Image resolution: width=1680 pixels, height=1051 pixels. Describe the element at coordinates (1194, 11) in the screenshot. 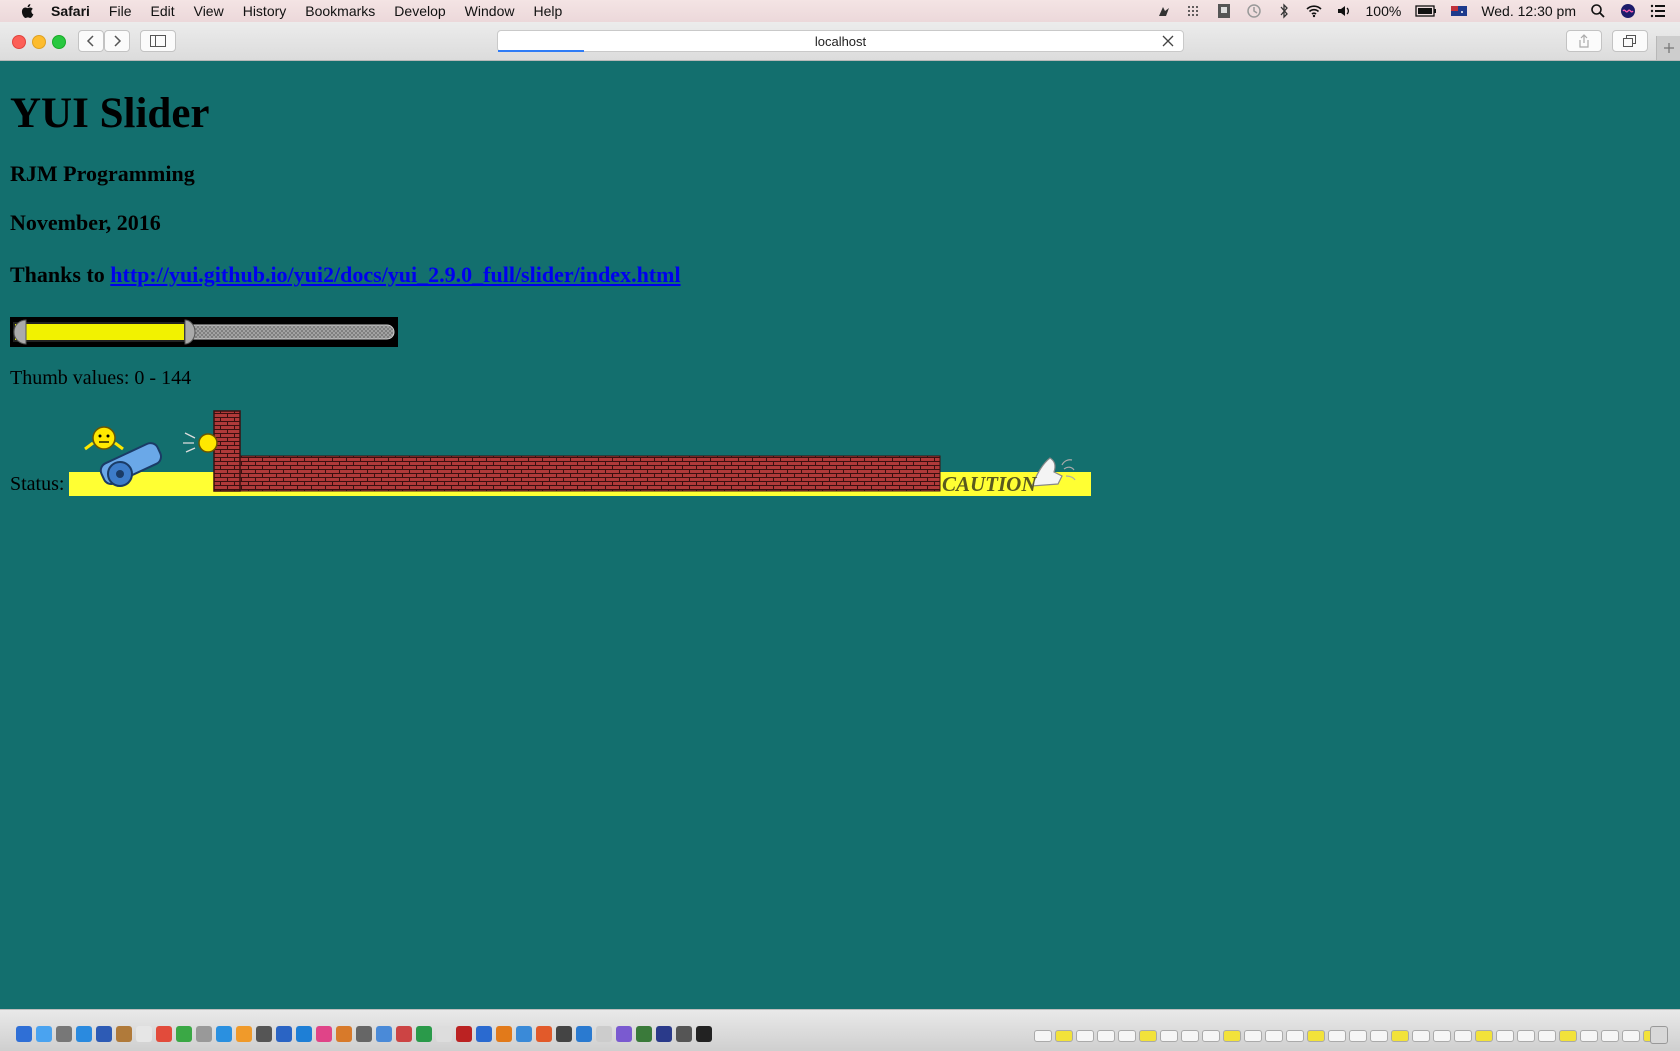

I see `dots-icon` at that location.